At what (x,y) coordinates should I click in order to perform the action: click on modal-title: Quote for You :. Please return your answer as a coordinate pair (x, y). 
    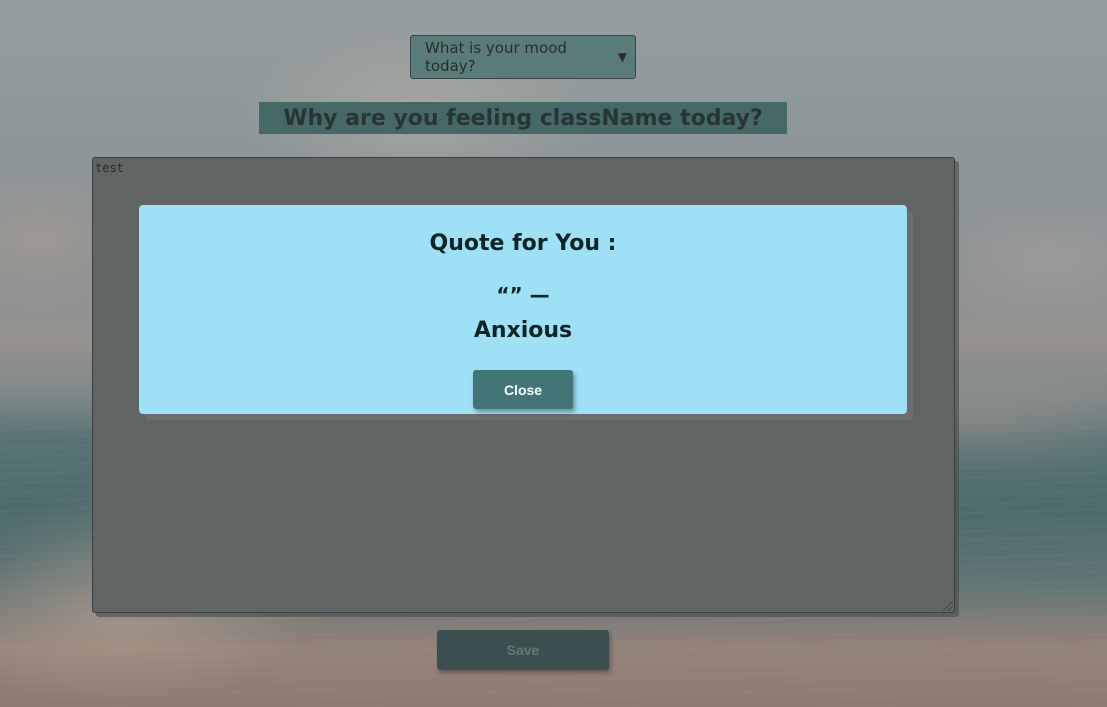
    Looking at the image, I should click on (523, 243).